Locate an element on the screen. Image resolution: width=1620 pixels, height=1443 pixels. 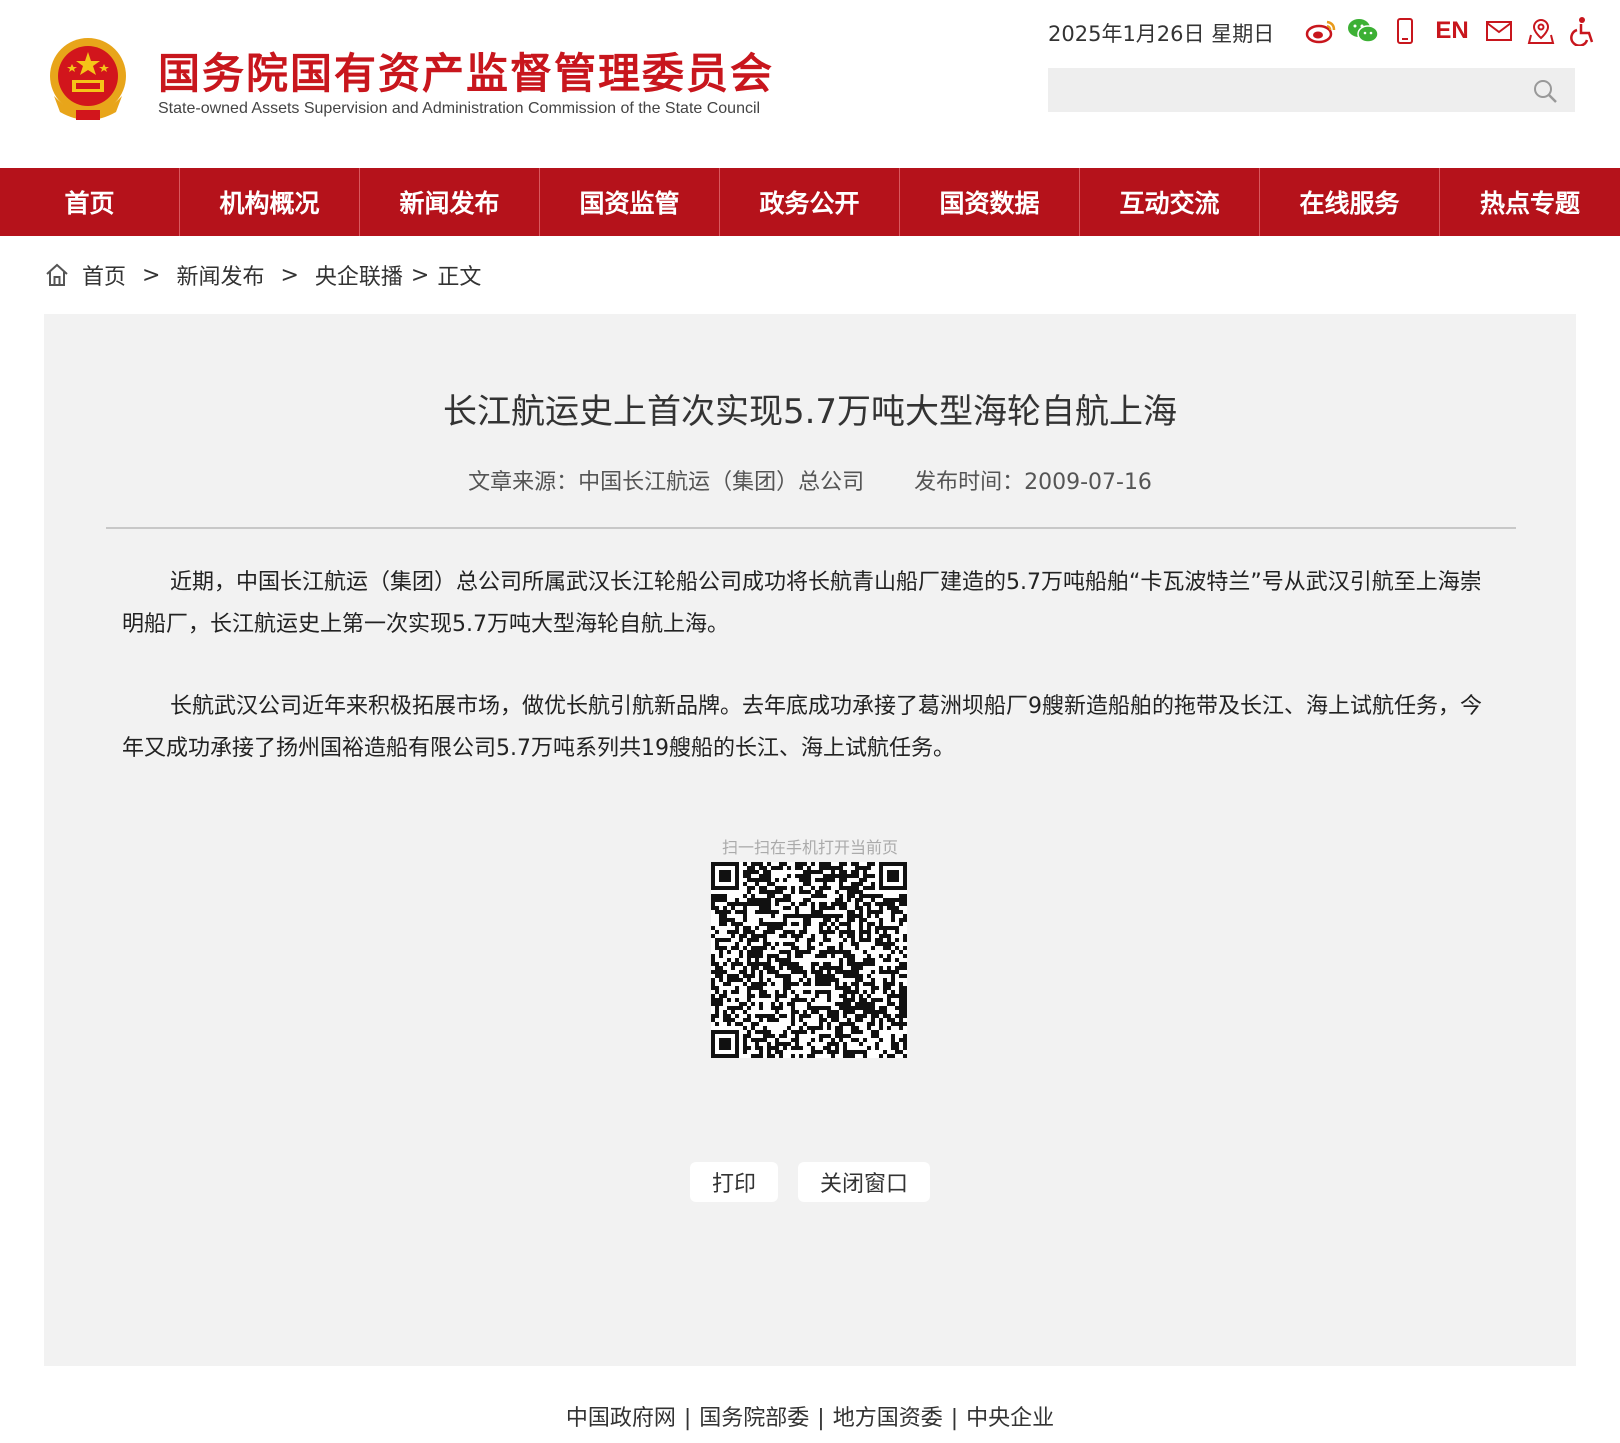
nav-item-government-affairs: 政务公开 is located at coordinates (810, 202).